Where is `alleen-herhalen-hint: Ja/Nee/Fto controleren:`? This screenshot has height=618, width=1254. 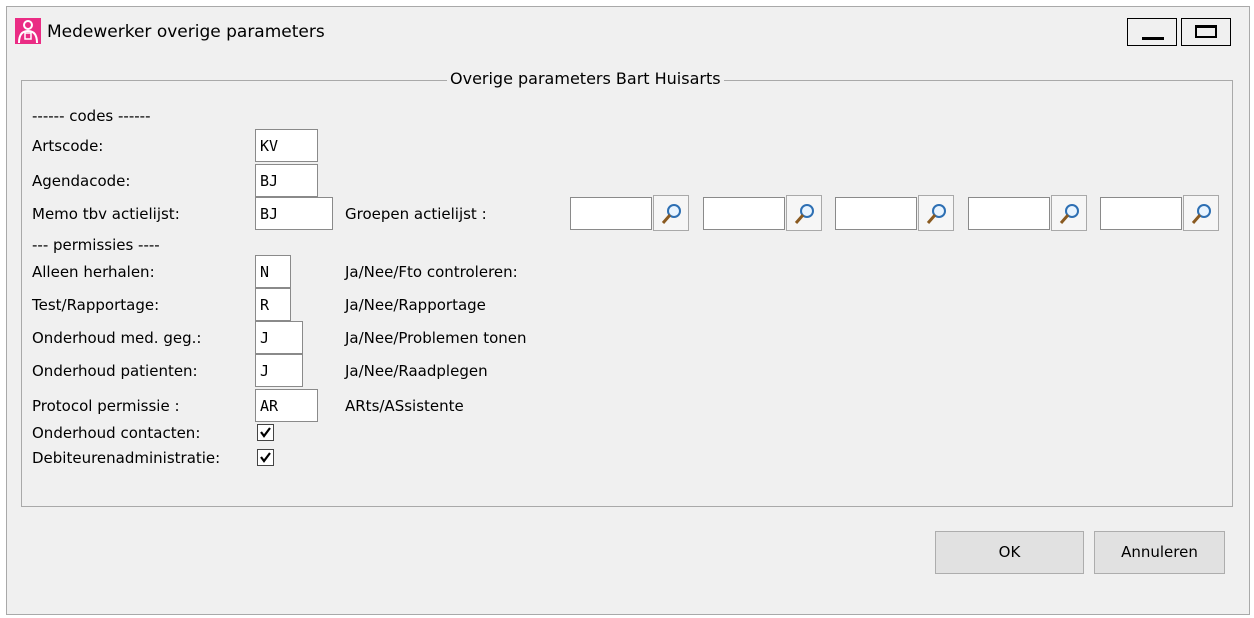
alleen-herhalen-hint: Ja/Nee/Fto controleren: is located at coordinates (431, 272).